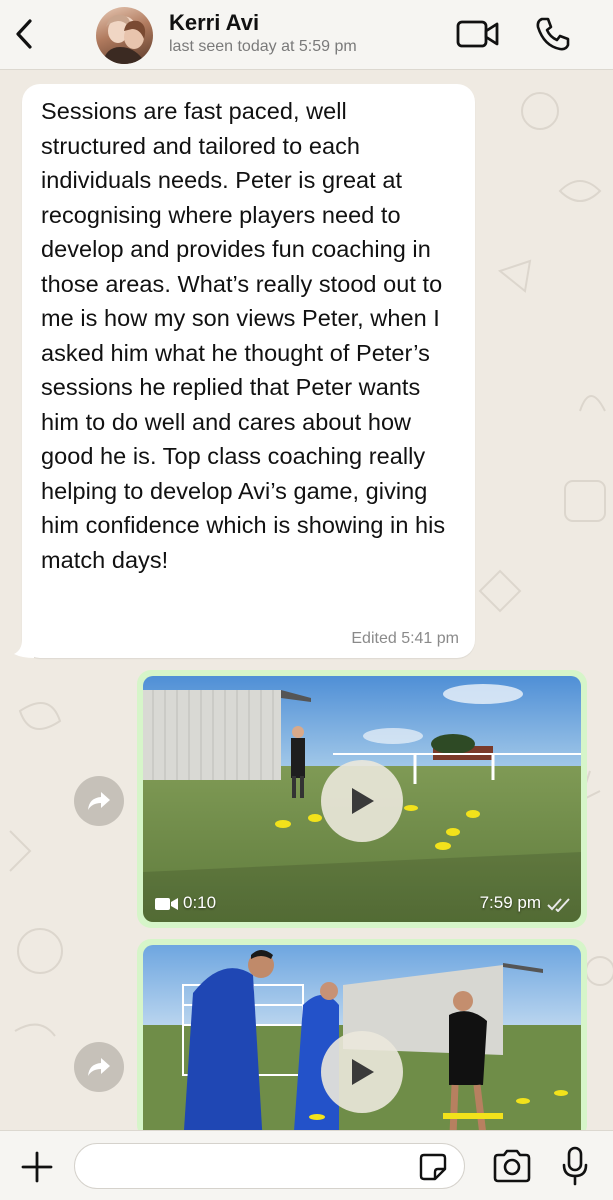 Image resolution: width=613 pixels, height=1200 pixels. I want to click on contact-name: Kerri Avi, so click(214, 23).